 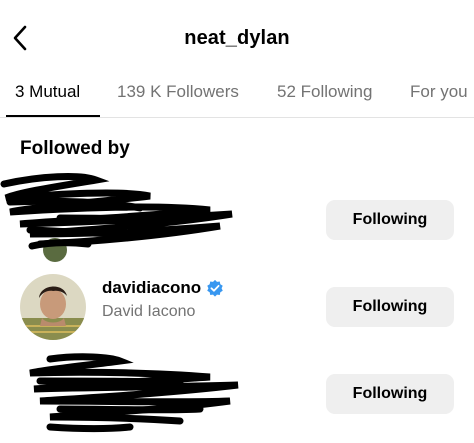 What do you see at coordinates (324, 92) in the screenshot?
I see `tab-following: 52 Following` at bounding box center [324, 92].